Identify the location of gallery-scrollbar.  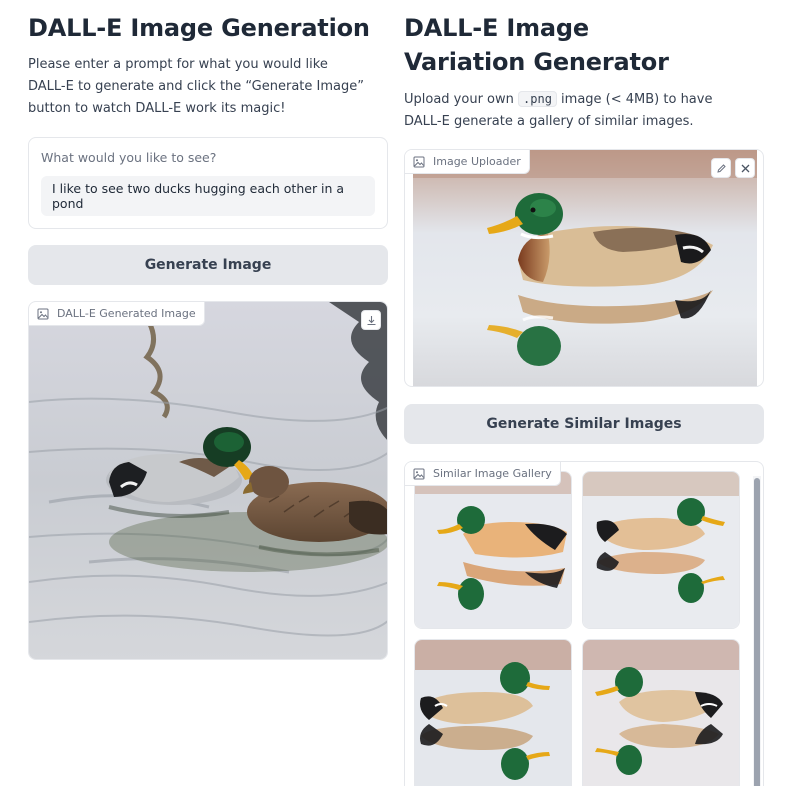
(757, 631).